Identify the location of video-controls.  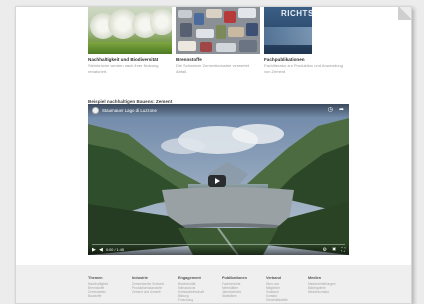
(218, 249).